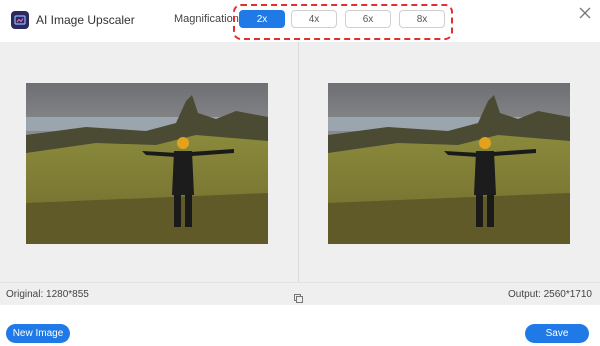 This screenshot has height=346, width=600. Describe the element at coordinates (208, 19) in the screenshot. I see `magnification-label: Magnification:` at that location.